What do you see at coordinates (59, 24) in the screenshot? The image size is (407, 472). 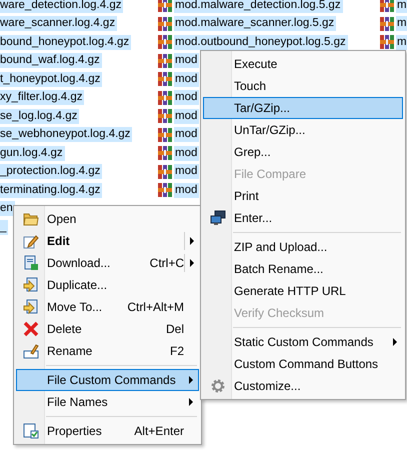 I see `file-name: ware_scanner.log.4.gz` at bounding box center [59, 24].